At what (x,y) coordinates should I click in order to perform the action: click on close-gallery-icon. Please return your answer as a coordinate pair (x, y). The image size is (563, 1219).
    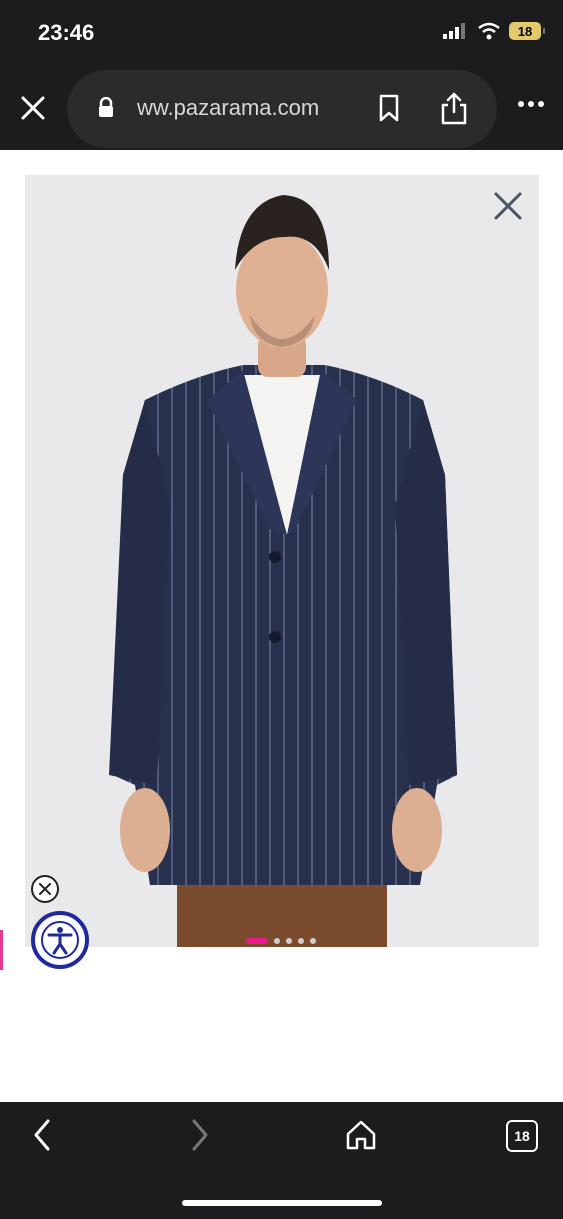
    Looking at the image, I should click on (508, 206).